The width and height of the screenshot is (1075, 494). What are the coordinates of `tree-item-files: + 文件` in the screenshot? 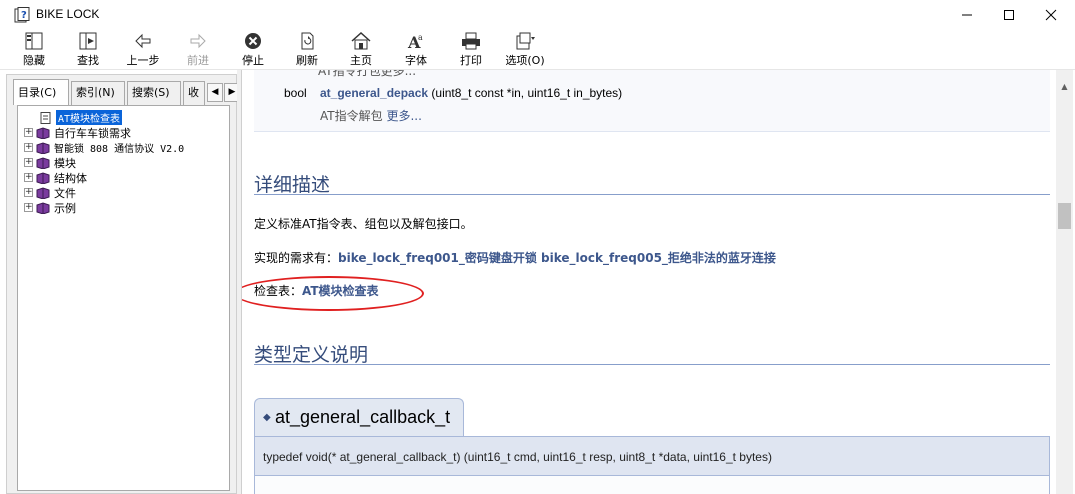 It's located at (50, 192).